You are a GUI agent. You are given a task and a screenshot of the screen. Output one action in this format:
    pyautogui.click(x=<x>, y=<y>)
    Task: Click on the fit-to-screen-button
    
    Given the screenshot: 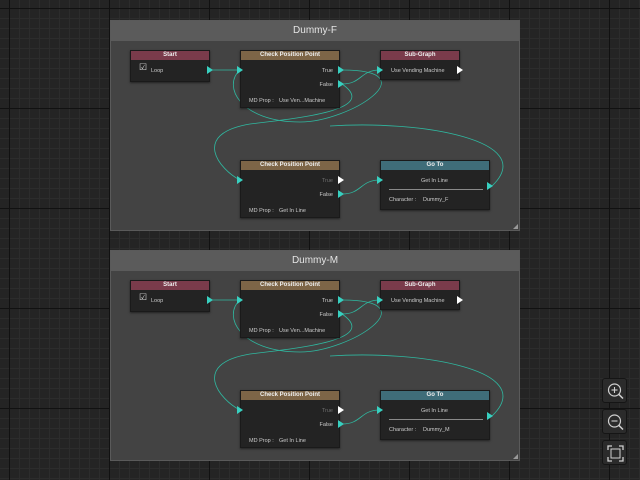 What is the action you would take?
    pyautogui.click(x=614, y=452)
    